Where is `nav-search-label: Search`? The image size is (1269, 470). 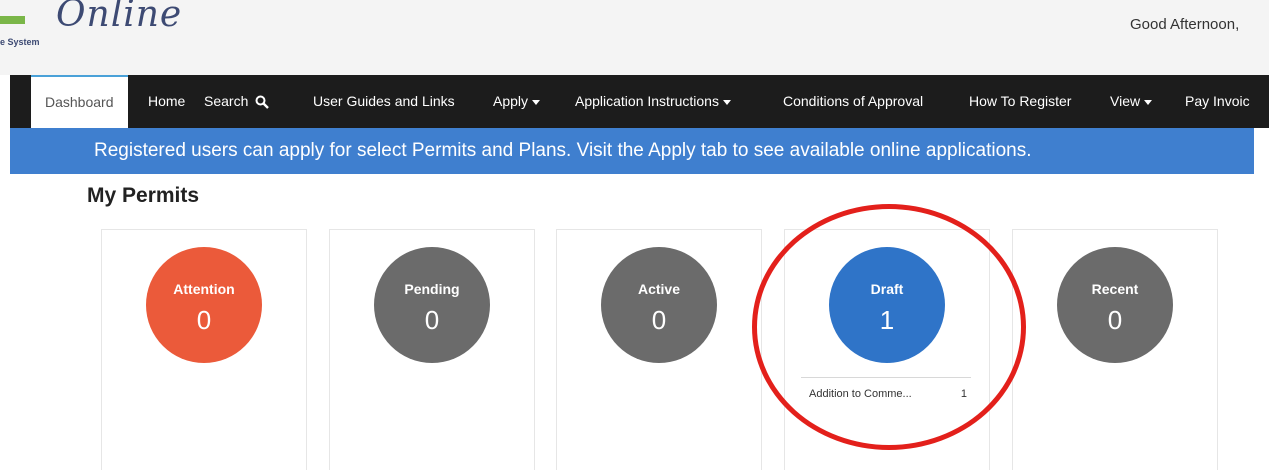 nav-search-label: Search is located at coordinates (226, 101).